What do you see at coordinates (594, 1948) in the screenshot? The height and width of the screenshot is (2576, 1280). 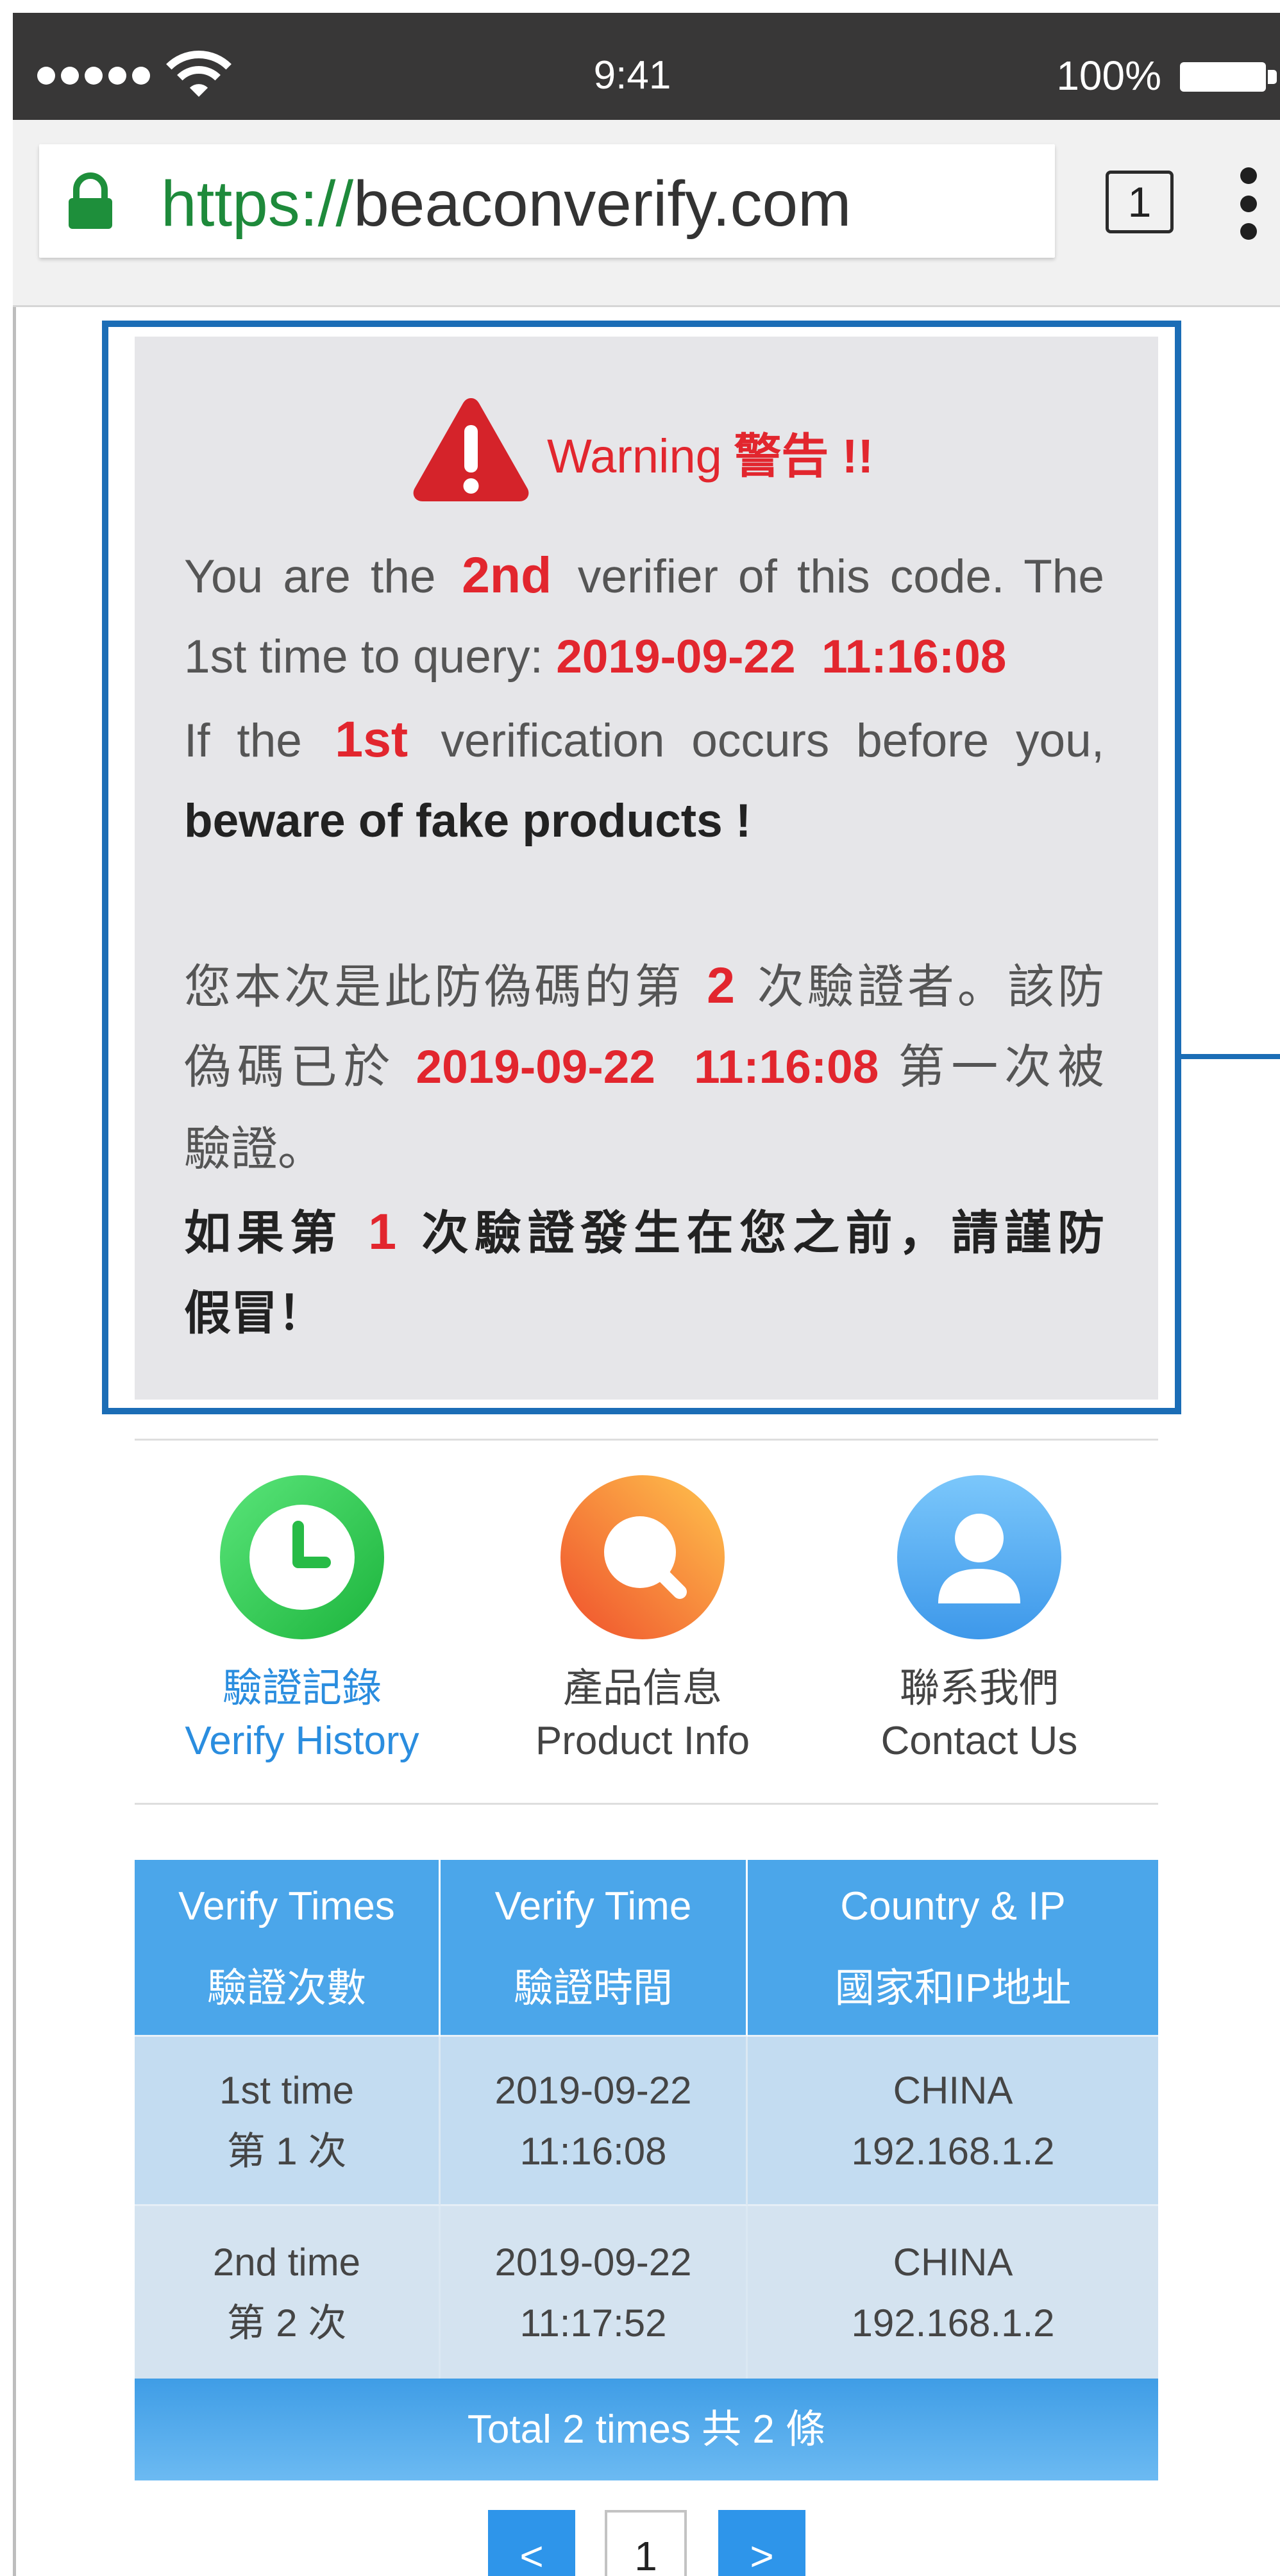 I see `table-header-cell: Verify Time 驗證時間` at bounding box center [594, 1948].